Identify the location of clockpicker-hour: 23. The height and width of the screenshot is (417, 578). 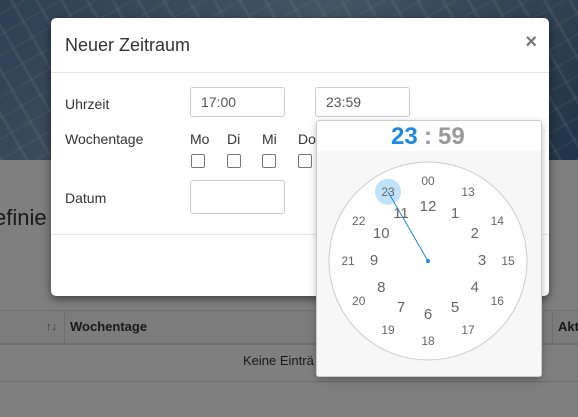
(404, 137).